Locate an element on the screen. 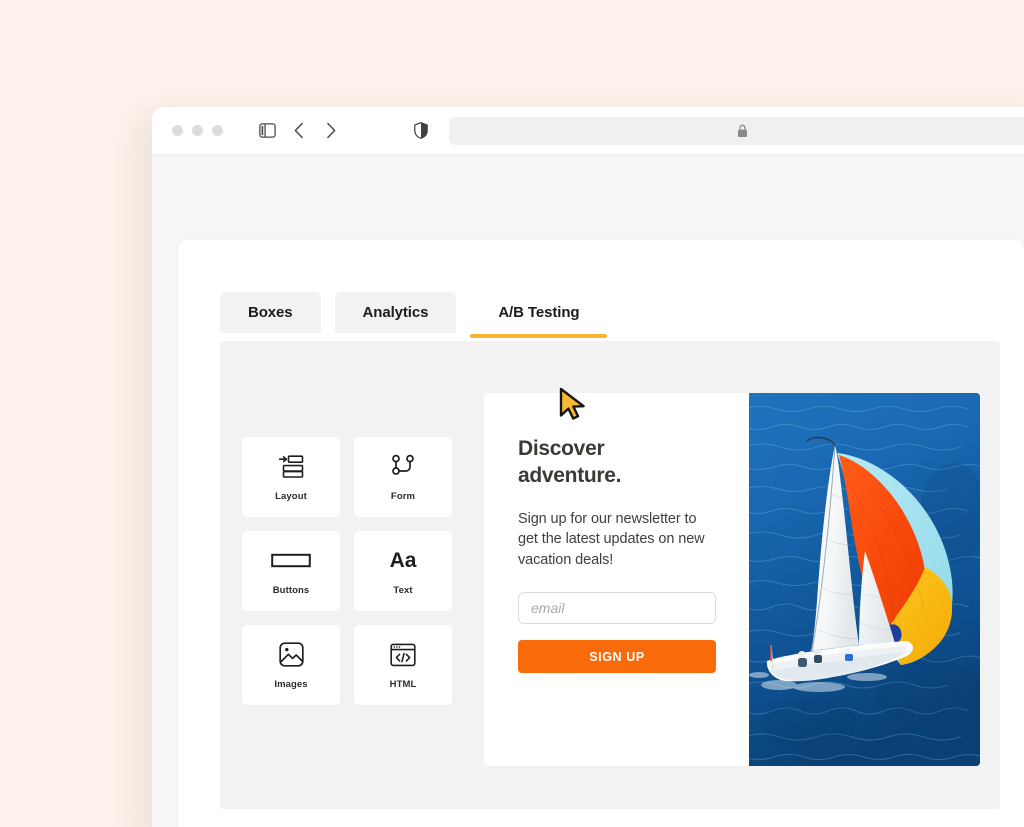 The image size is (1024, 827). widget-tile-images: Images is located at coordinates (291, 665).